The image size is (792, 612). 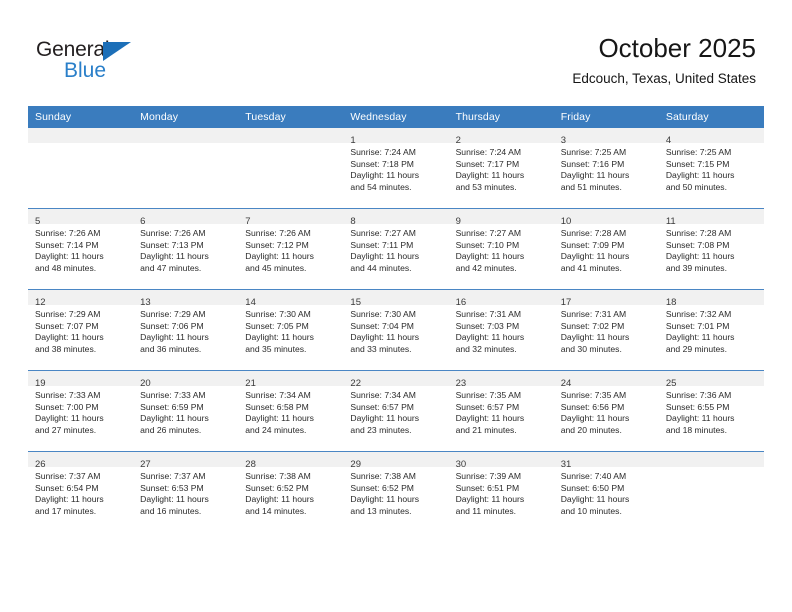 I want to click on day-number-strip: 3, so click(x=606, y=137).